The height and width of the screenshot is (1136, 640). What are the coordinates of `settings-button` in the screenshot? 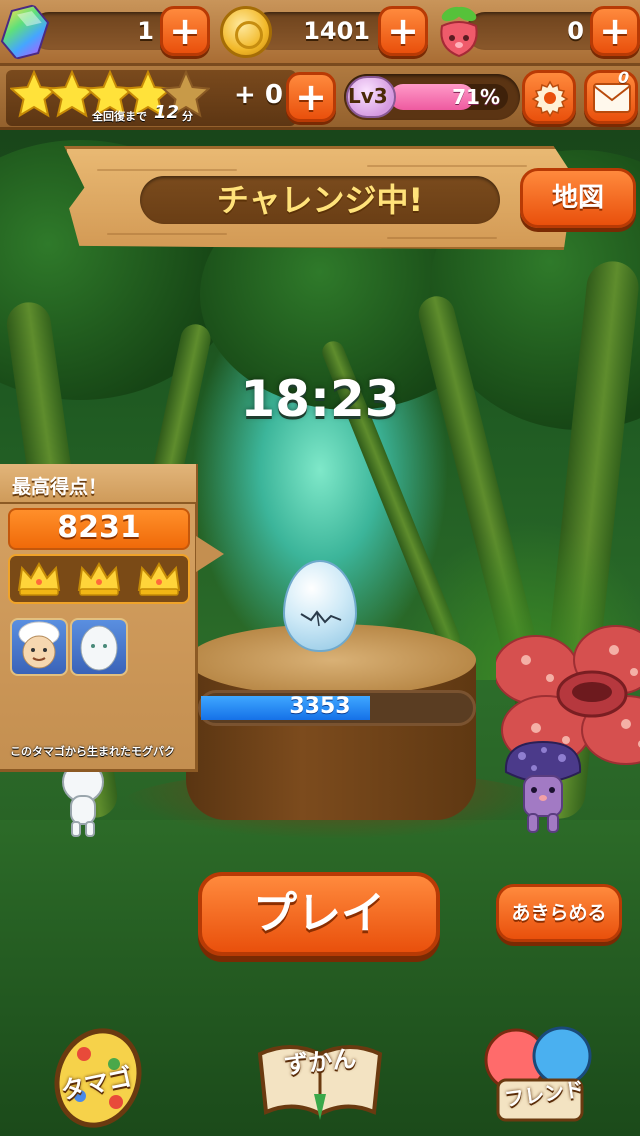 It's located at (549, 97).